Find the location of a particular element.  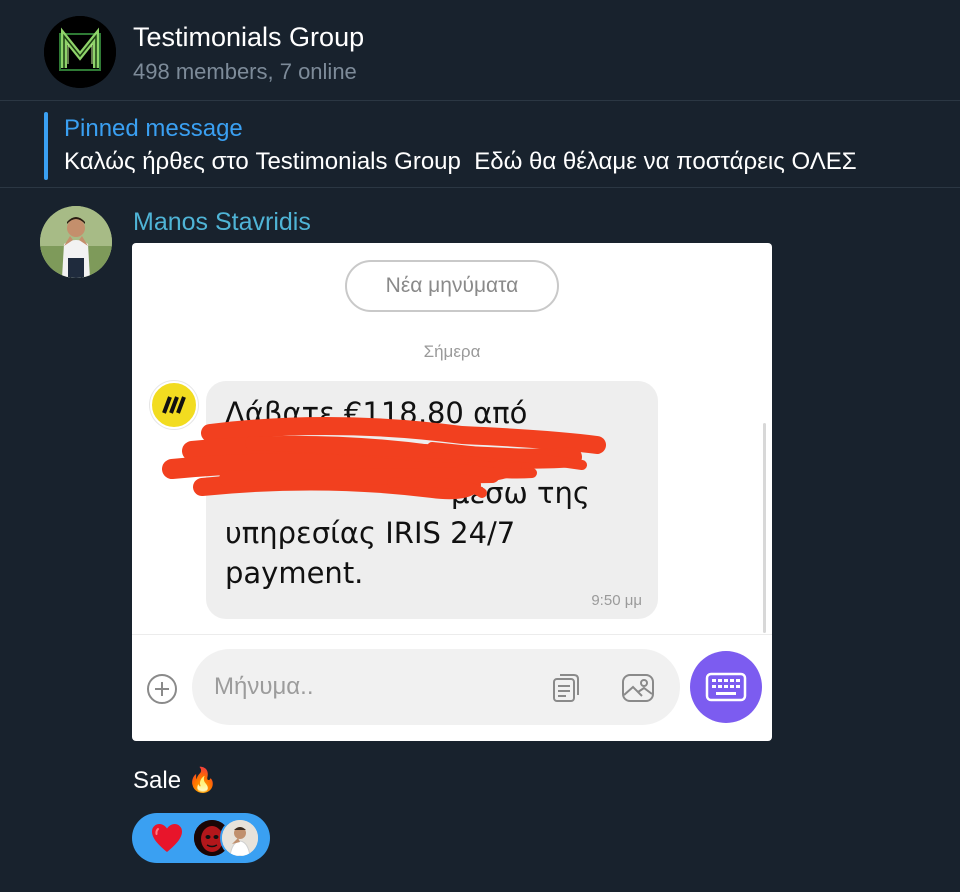

sms-timestamp: 9:50 μμ is located at coordinates (616, 600).